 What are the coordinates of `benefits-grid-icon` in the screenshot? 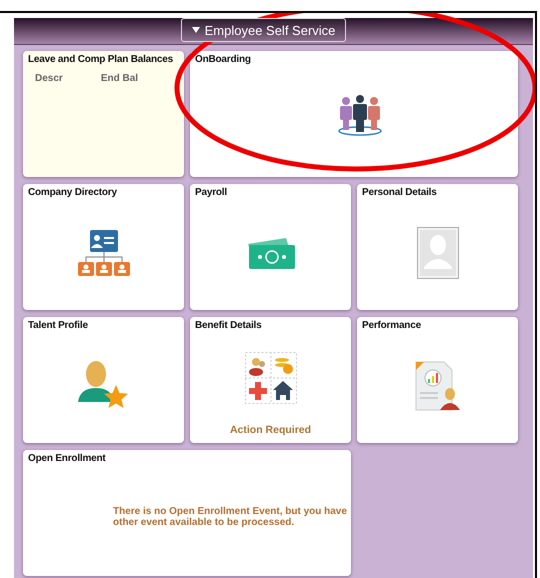 It's located at (270, 378).